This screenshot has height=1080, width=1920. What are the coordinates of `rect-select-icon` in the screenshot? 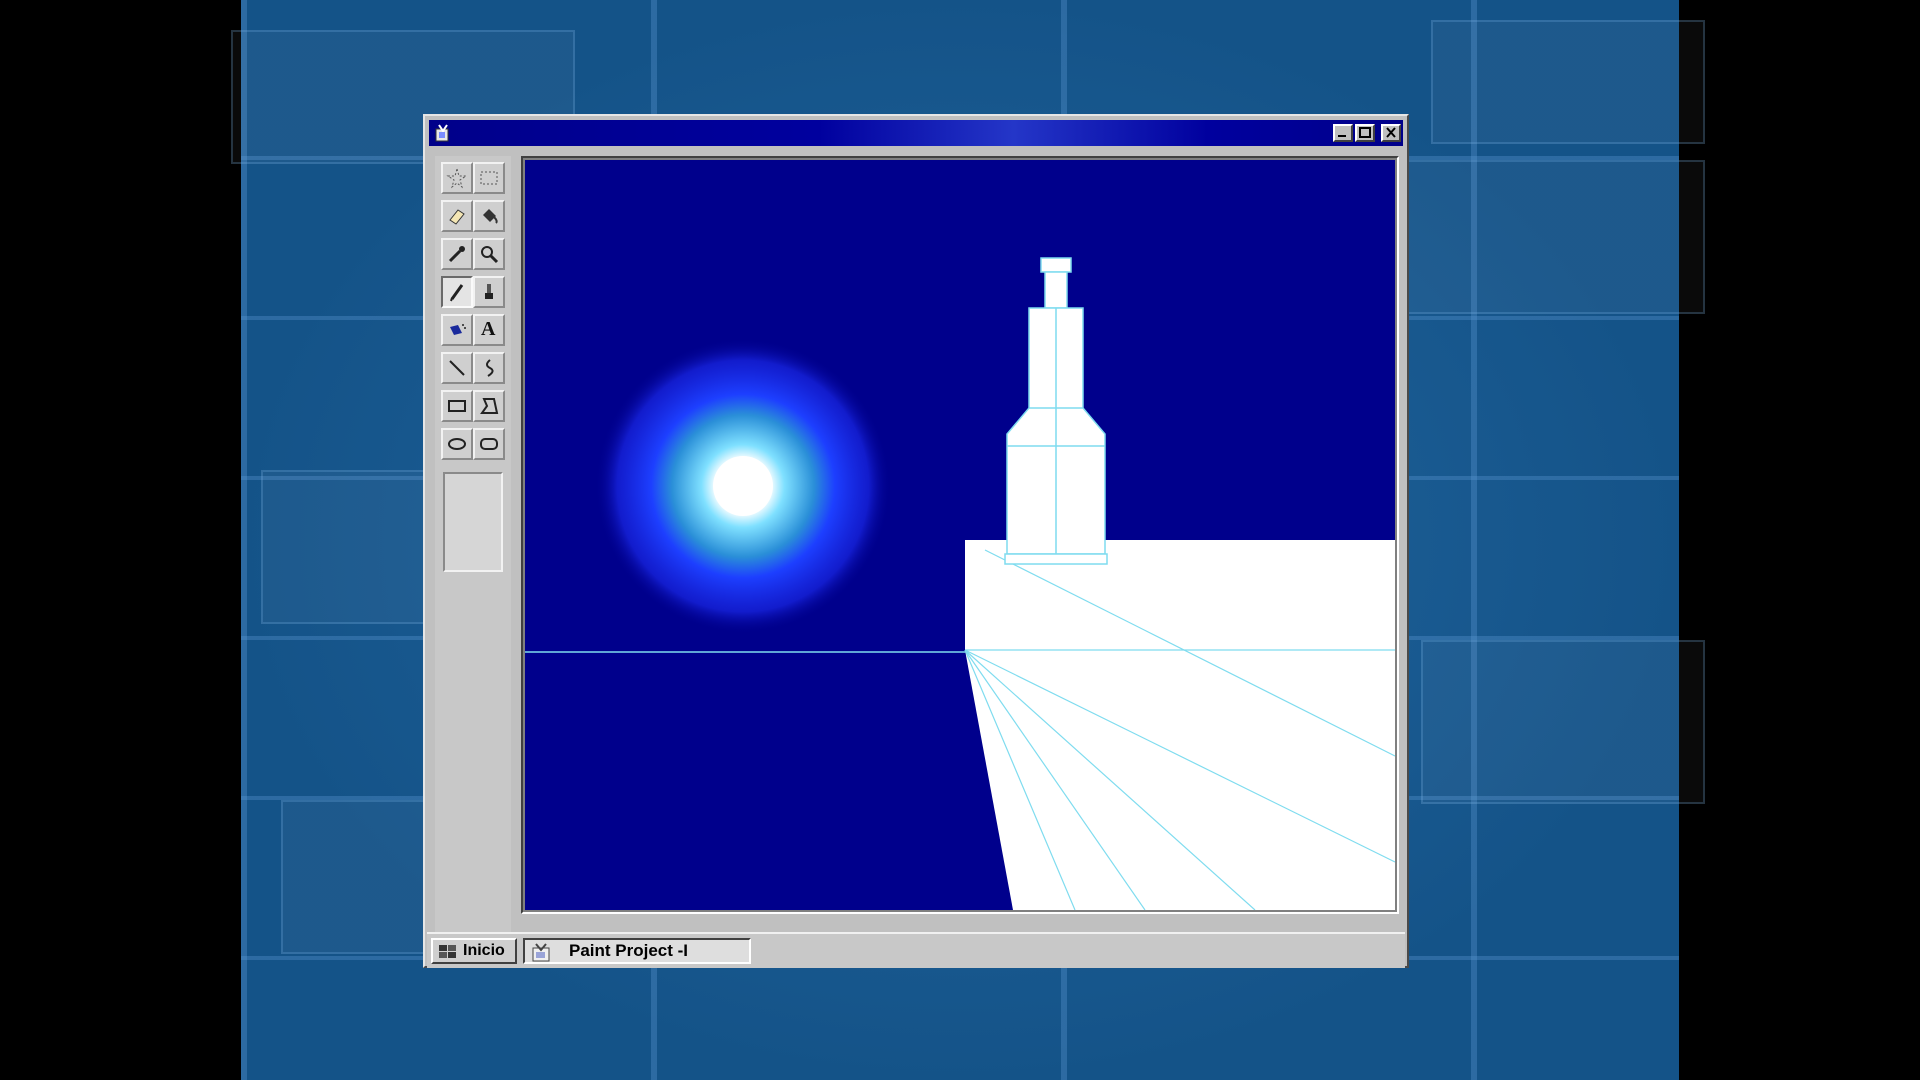 It's located at (489, 178).